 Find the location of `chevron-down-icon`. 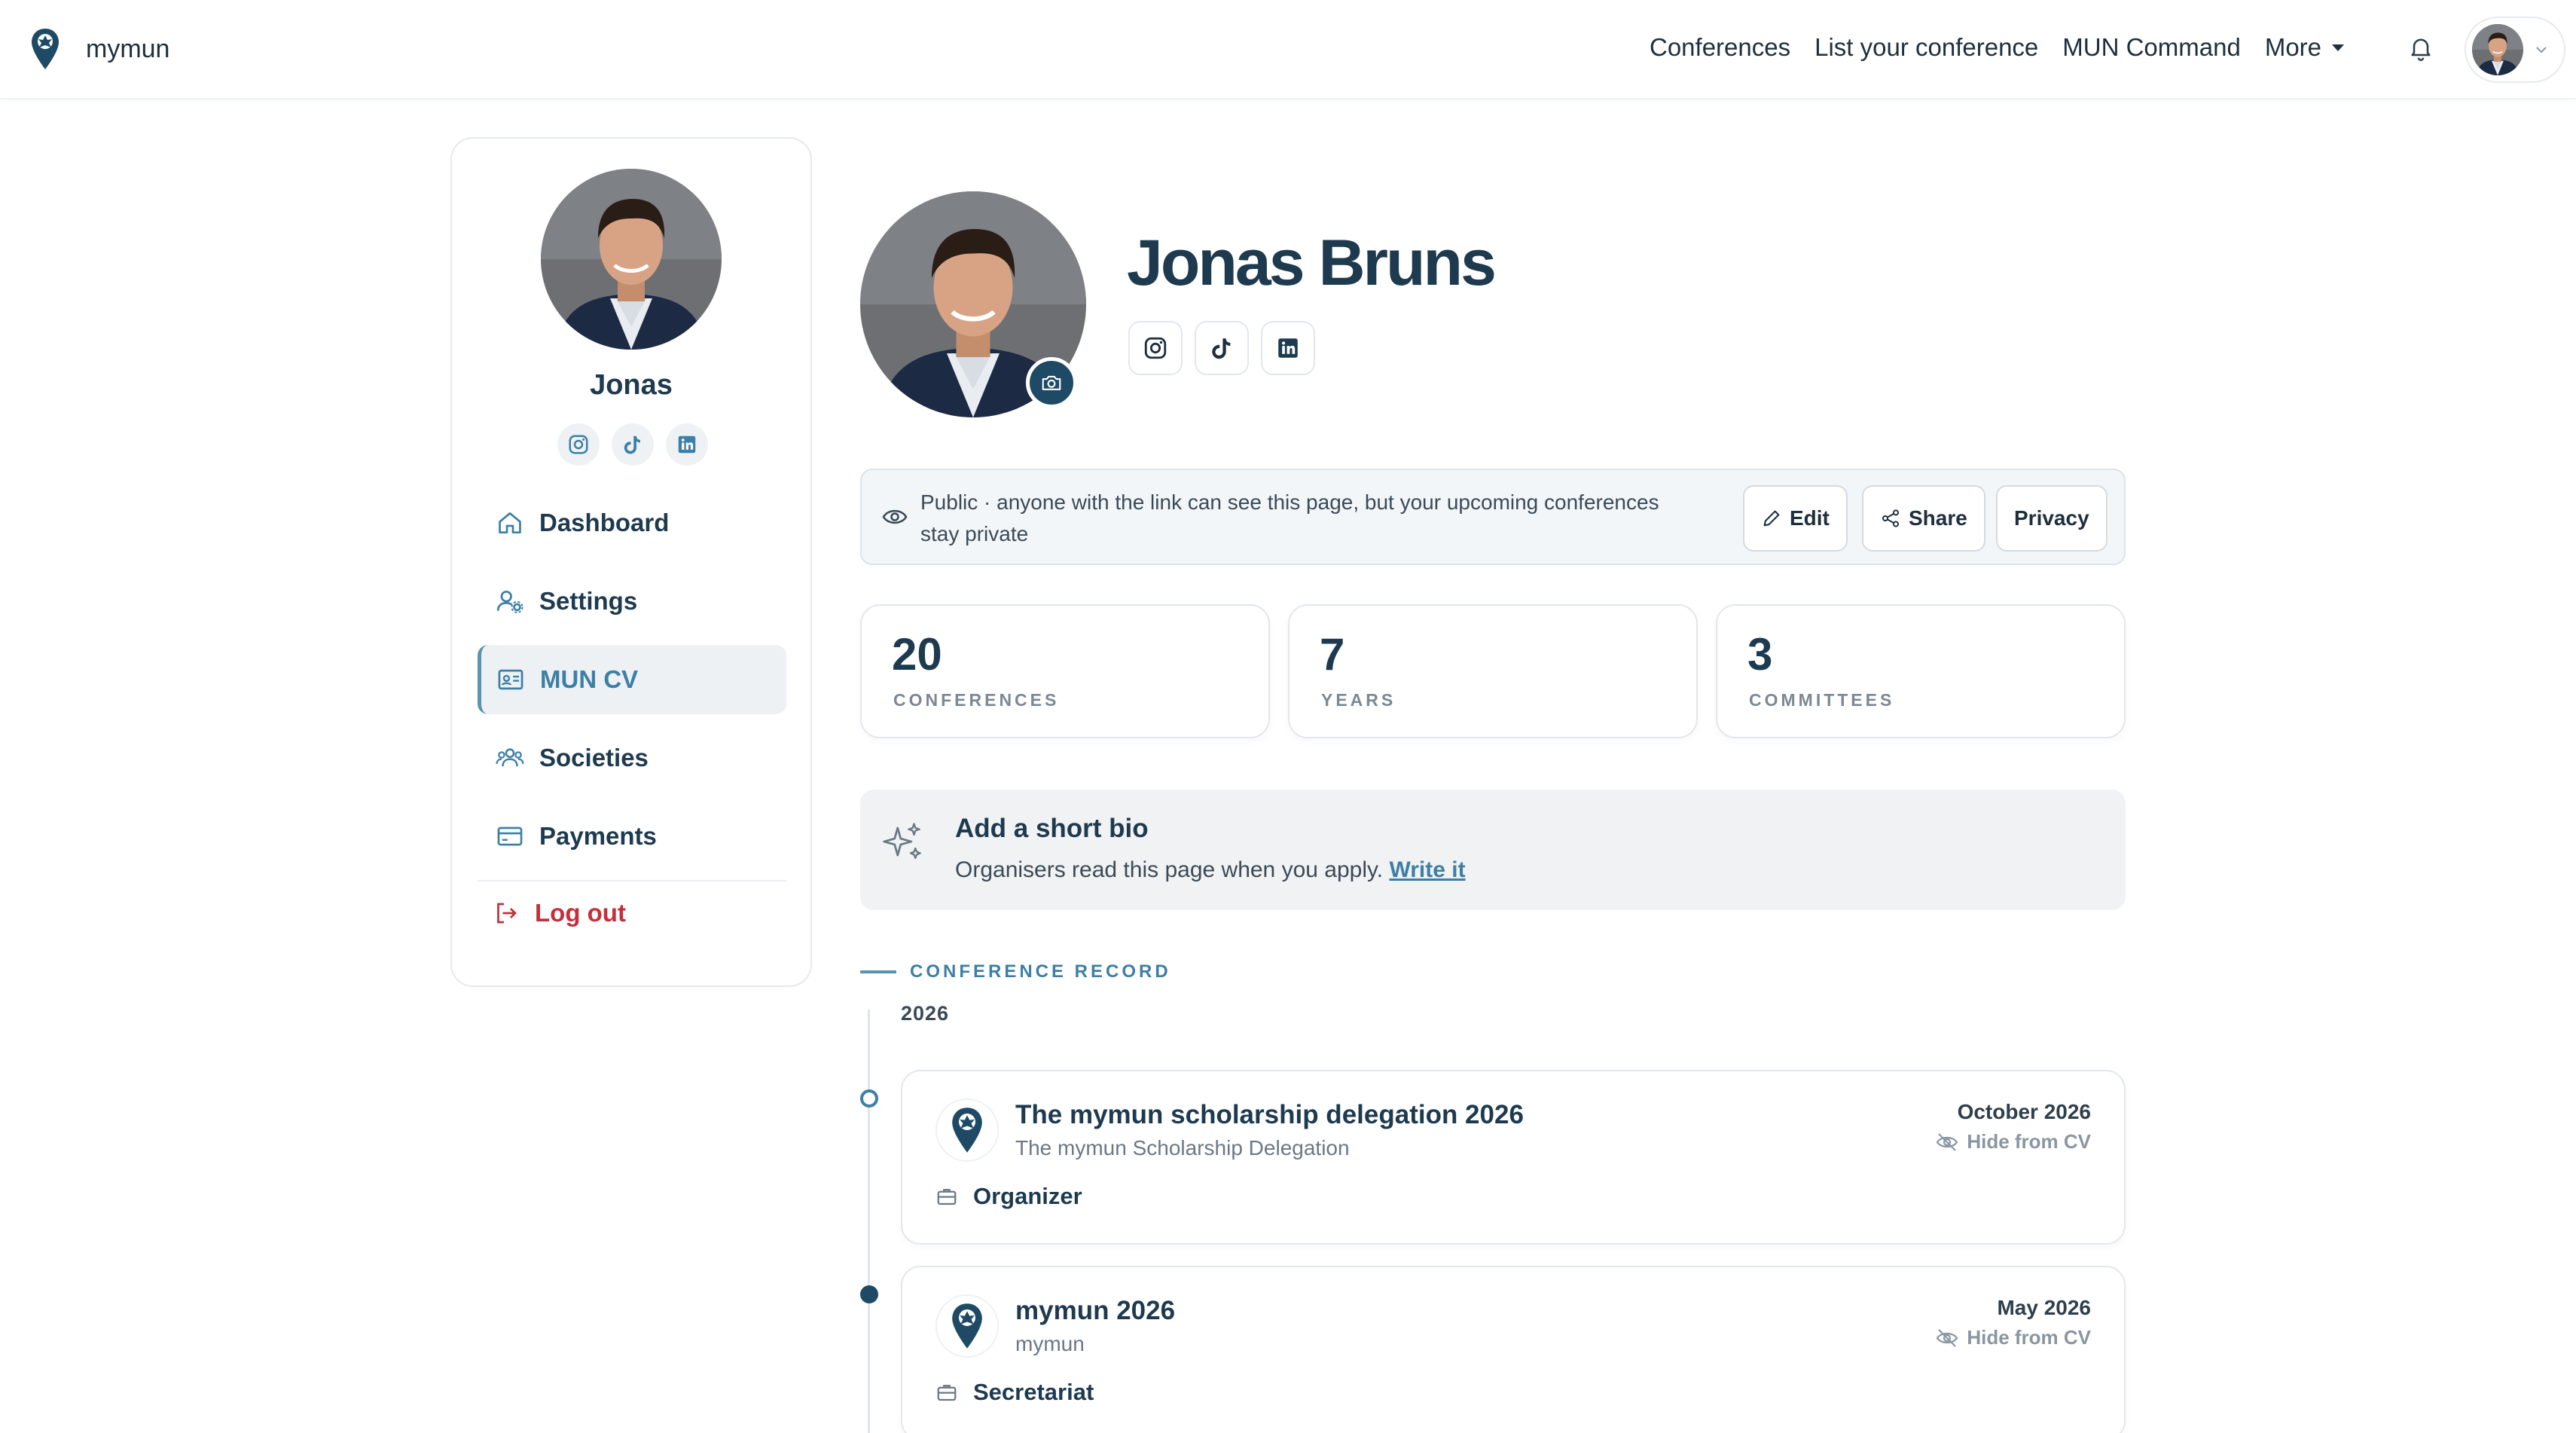

chevron-down-icon is located at coordinates (2542, 50).